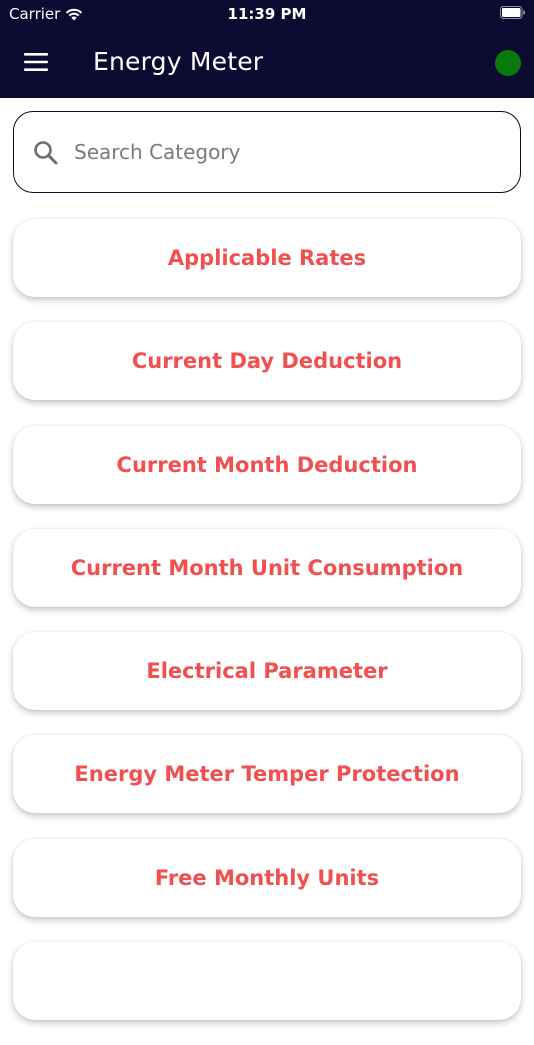 The width and height of the screenshot is (534, 1045). I want to click on hamburger-menu-icon, so click(36, 62).